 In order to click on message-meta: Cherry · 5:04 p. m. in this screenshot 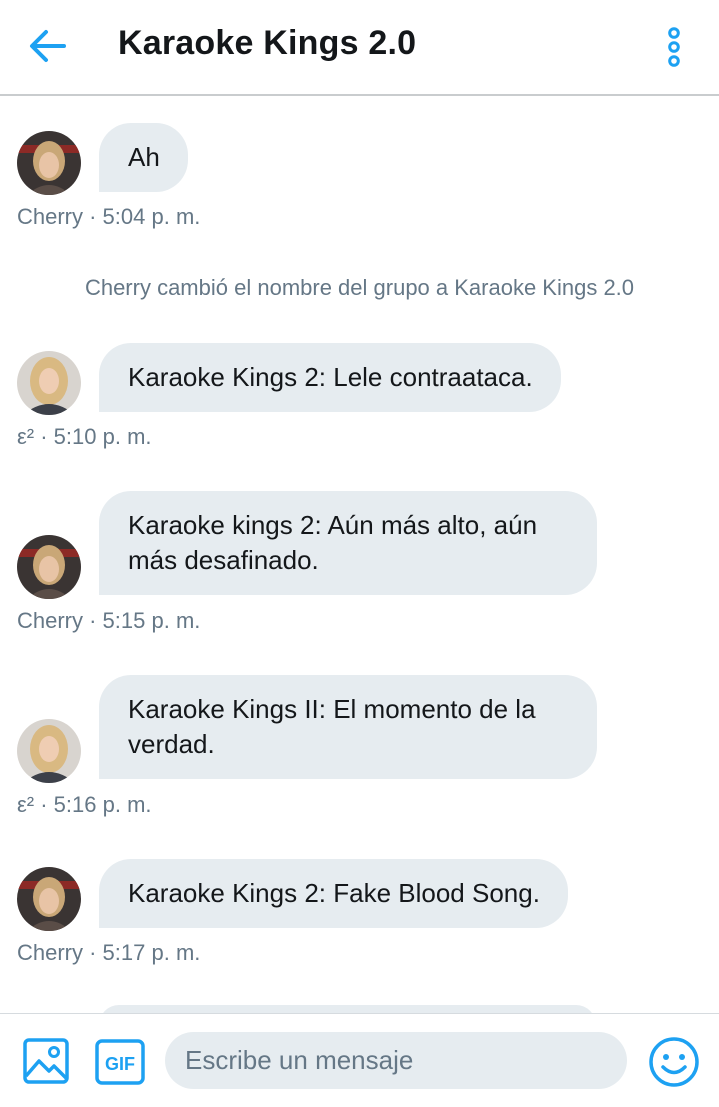, I will do `click(109, 216)`.